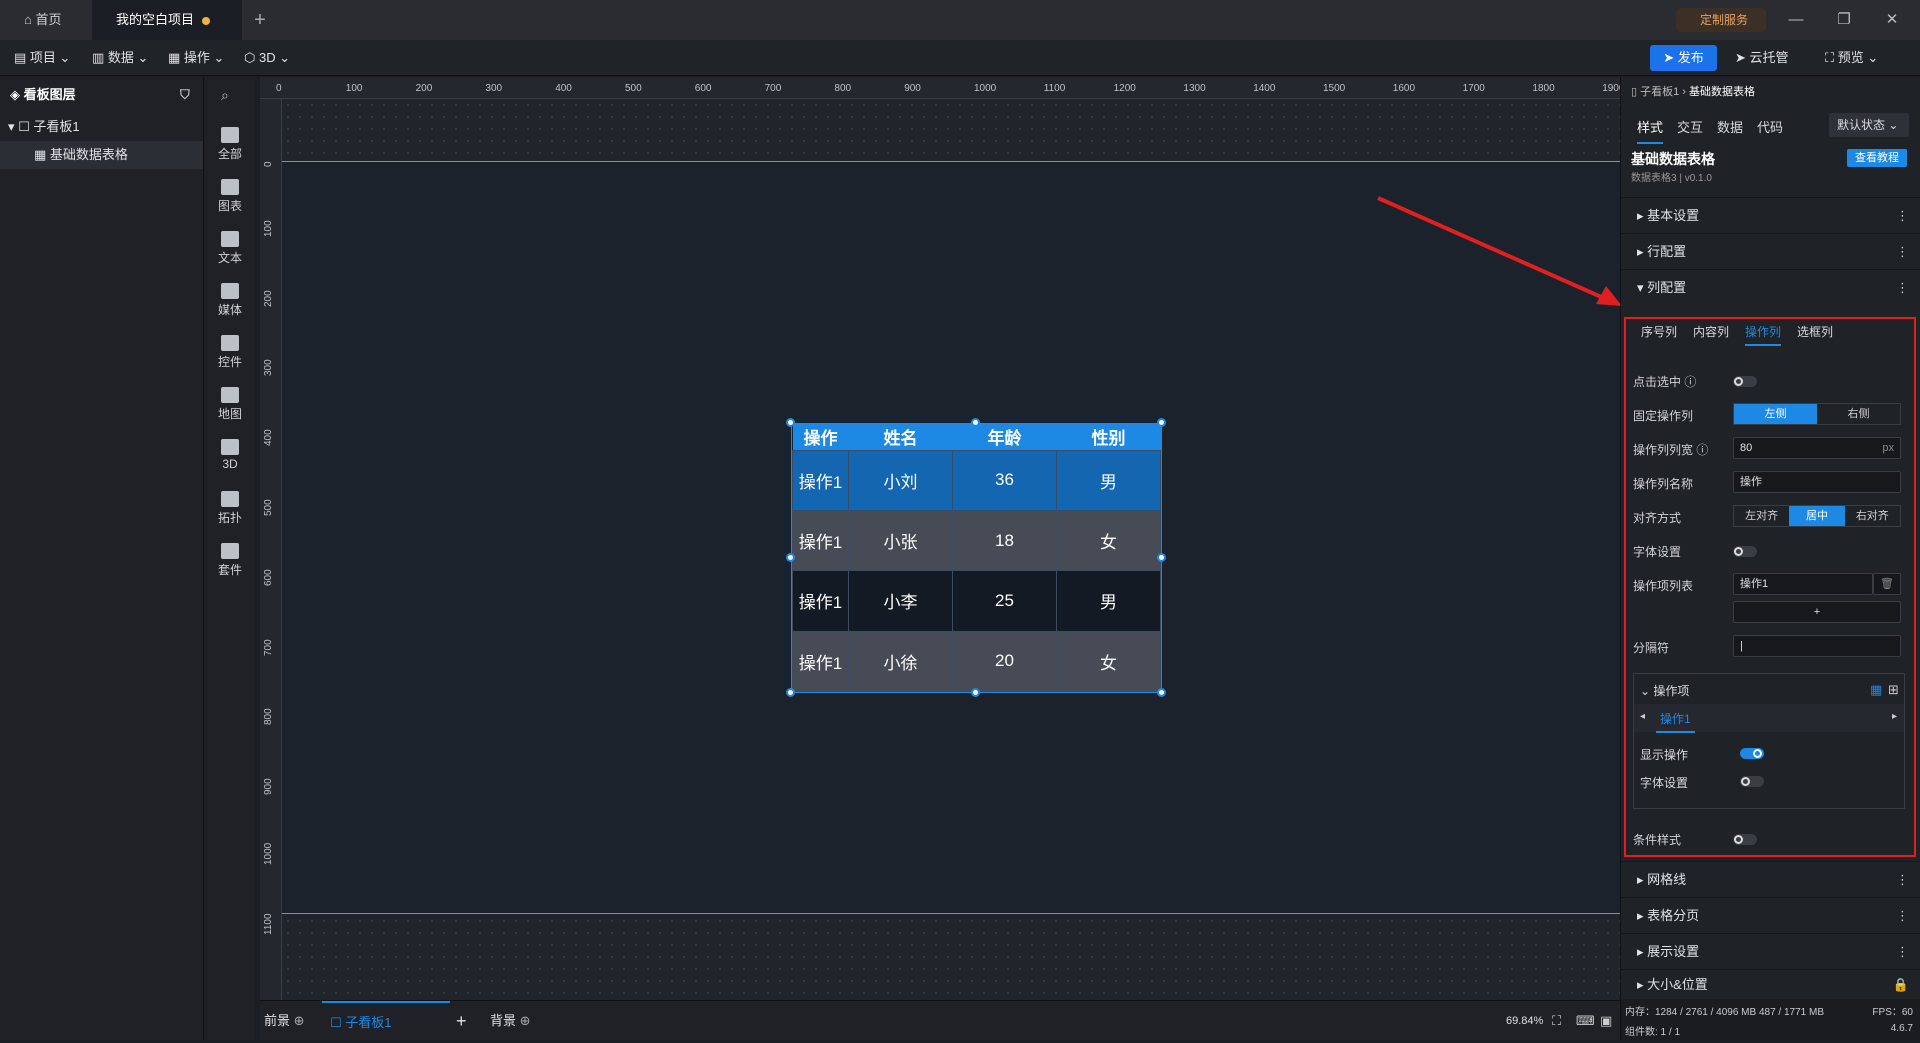 The image size is (1920, 1043). I want to click on custom-service-button: 定制服务, so click(1721, 20).